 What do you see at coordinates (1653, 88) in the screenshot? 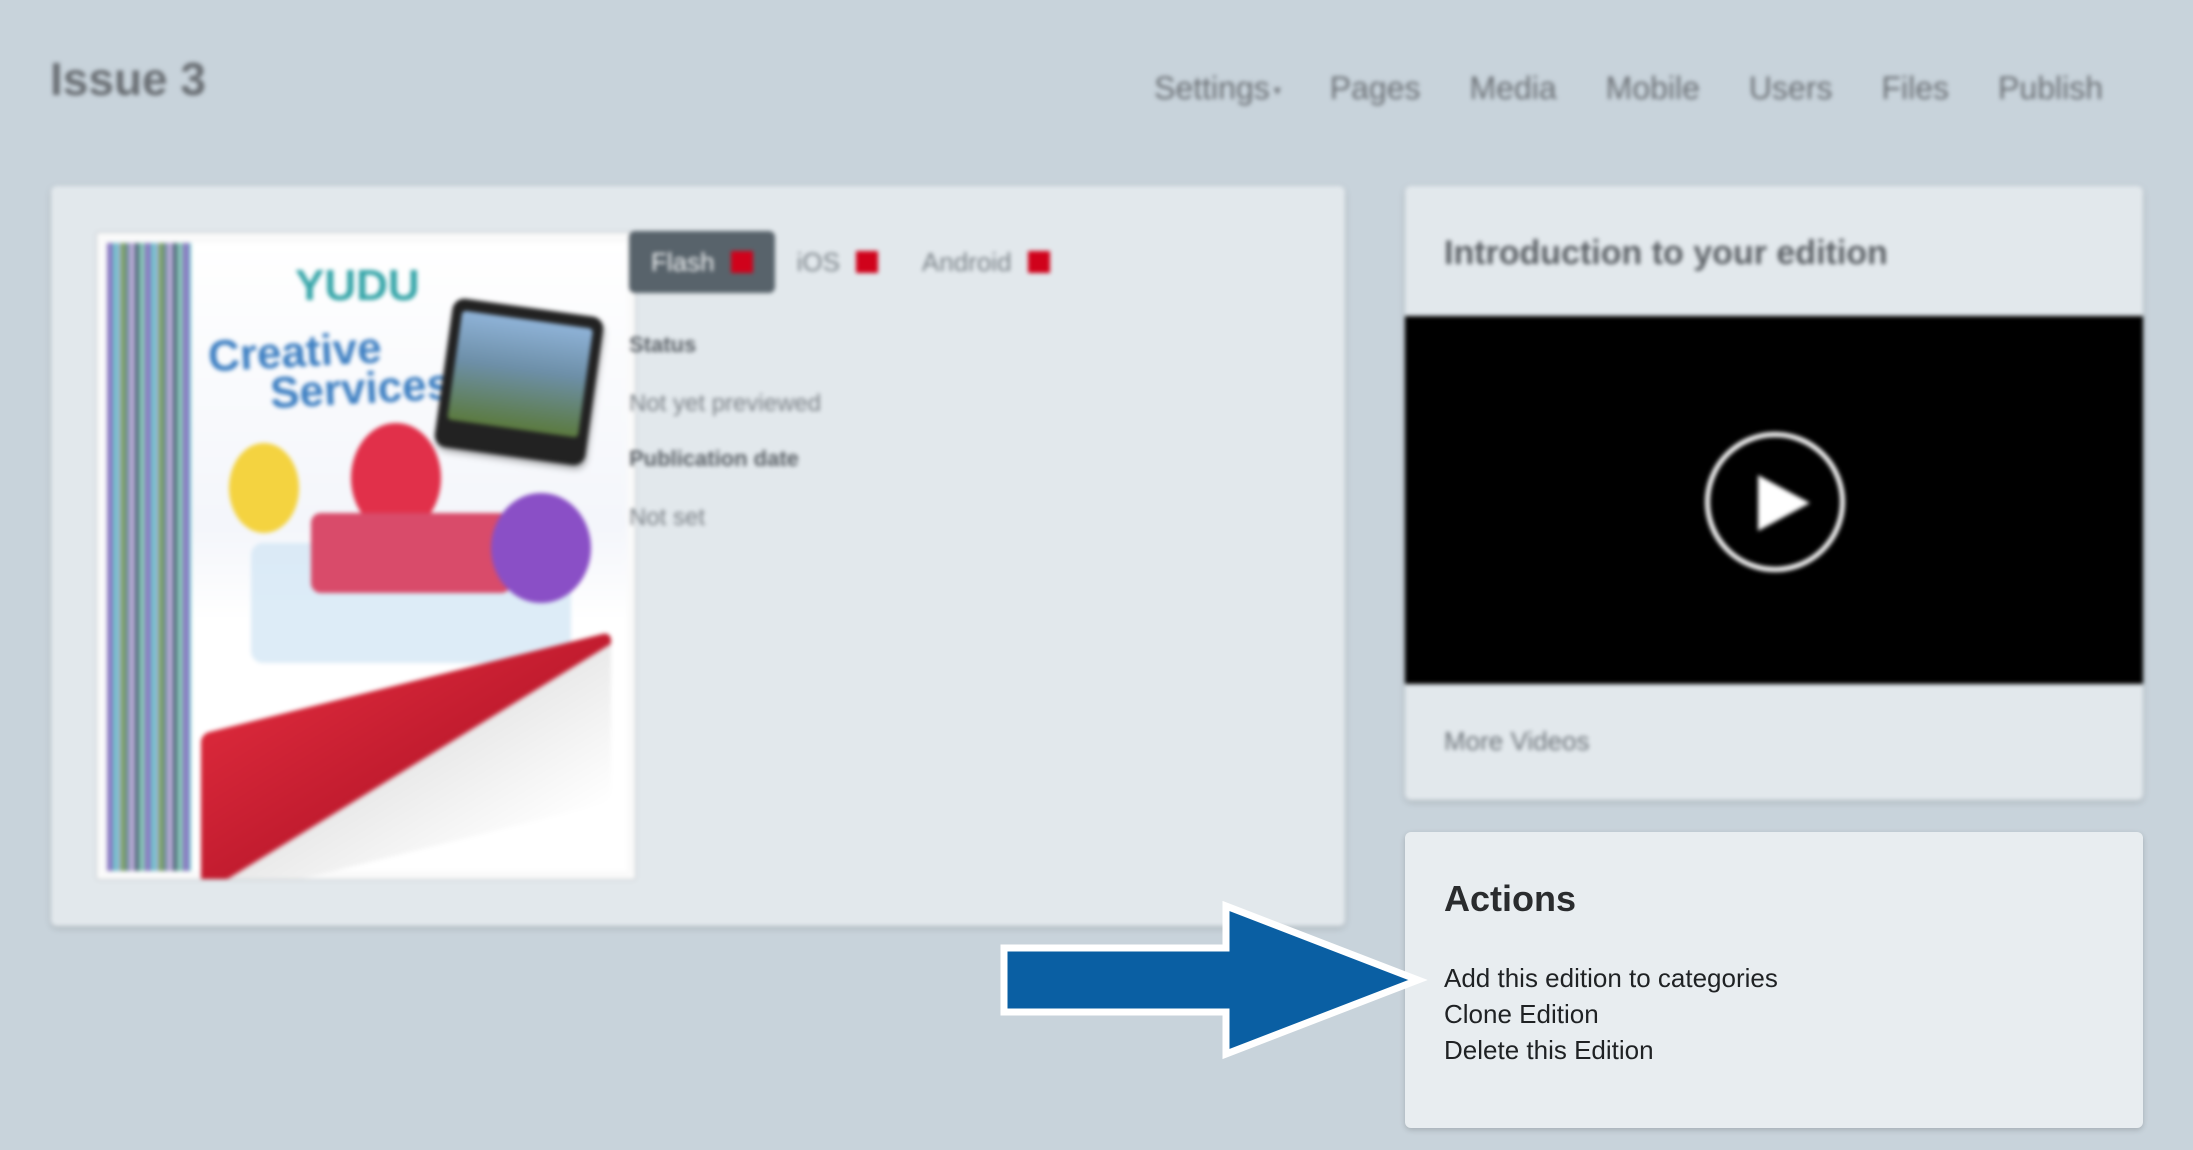
I see `nav-mobile: Mobile` at bounding box center [1653, 88].